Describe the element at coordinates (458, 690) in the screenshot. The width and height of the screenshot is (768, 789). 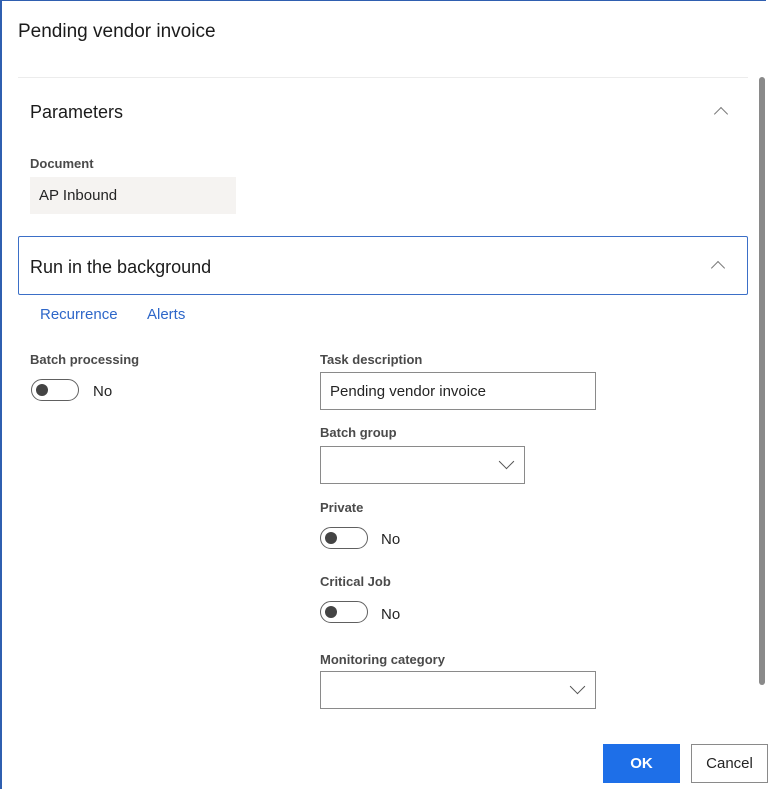
I see `monitoring-category-select` at that location.